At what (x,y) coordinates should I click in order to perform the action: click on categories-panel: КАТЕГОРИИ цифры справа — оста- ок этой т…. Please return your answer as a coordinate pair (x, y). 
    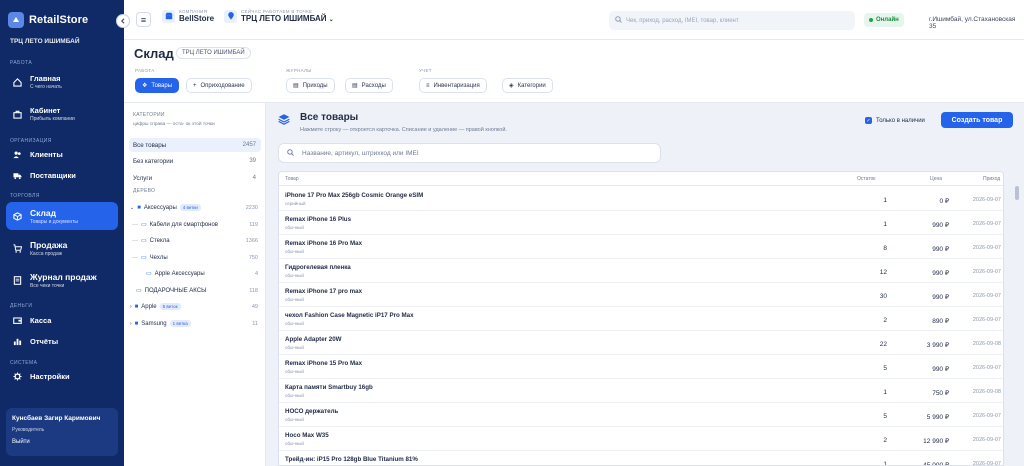
    Looking at the image, I should click on (195, 284).